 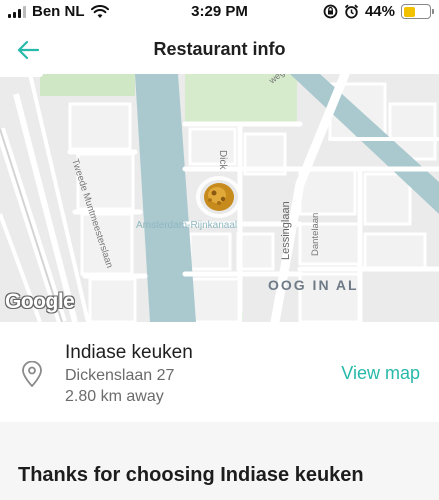 I want to click on restaurant-address: Dickenslaan 27, so click(x=120, y=375).